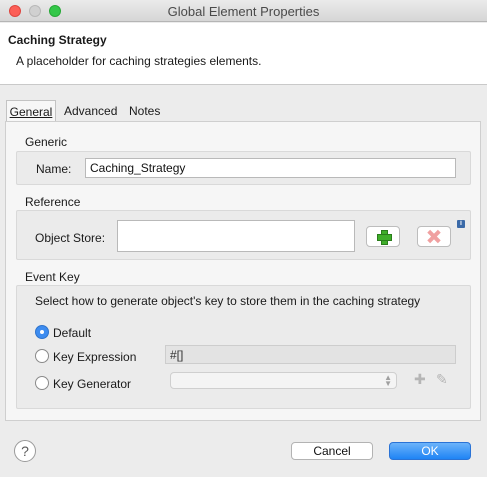 Image resolution: width=487 pixels, height=477 pixels. Describe the element at coordinates (57, 40) in the screenshot. I see `dialog-title: Caching Strategy` at that location.